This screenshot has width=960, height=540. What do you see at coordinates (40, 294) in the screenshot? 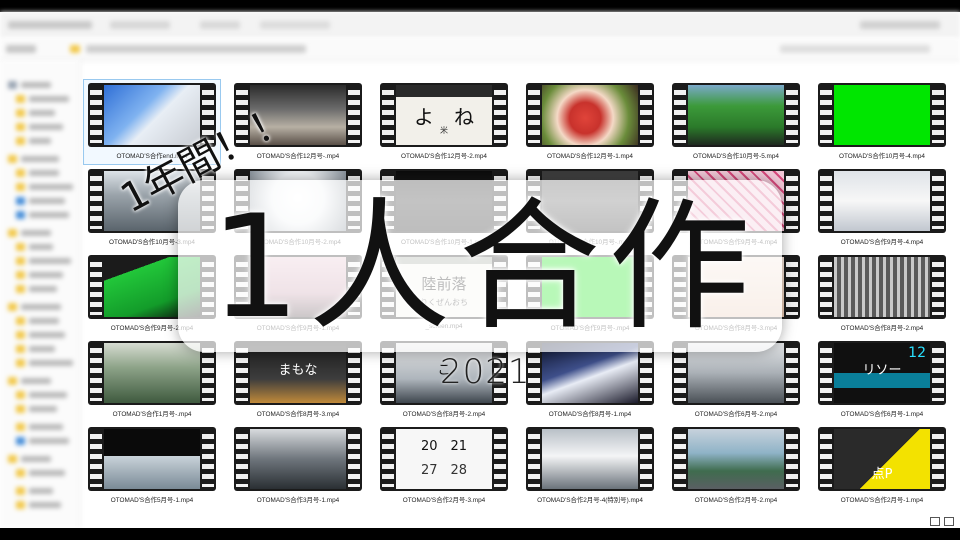
I see `navigation-pane` at bounding box center [40, 294].